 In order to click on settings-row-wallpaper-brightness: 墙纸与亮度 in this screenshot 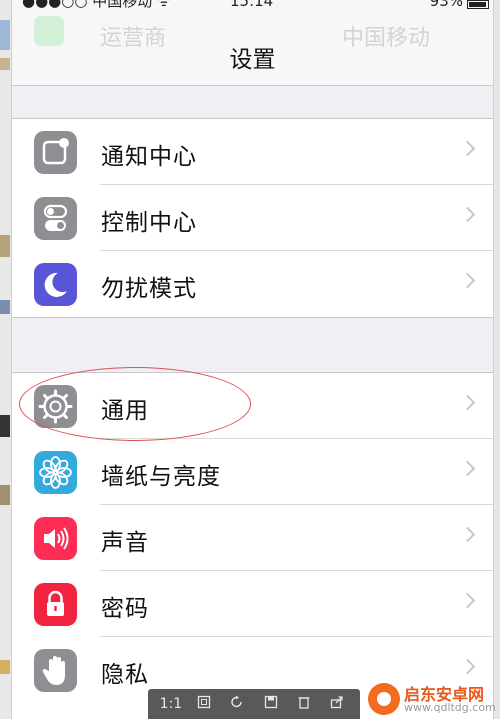, I will do `click(252, 472)`.